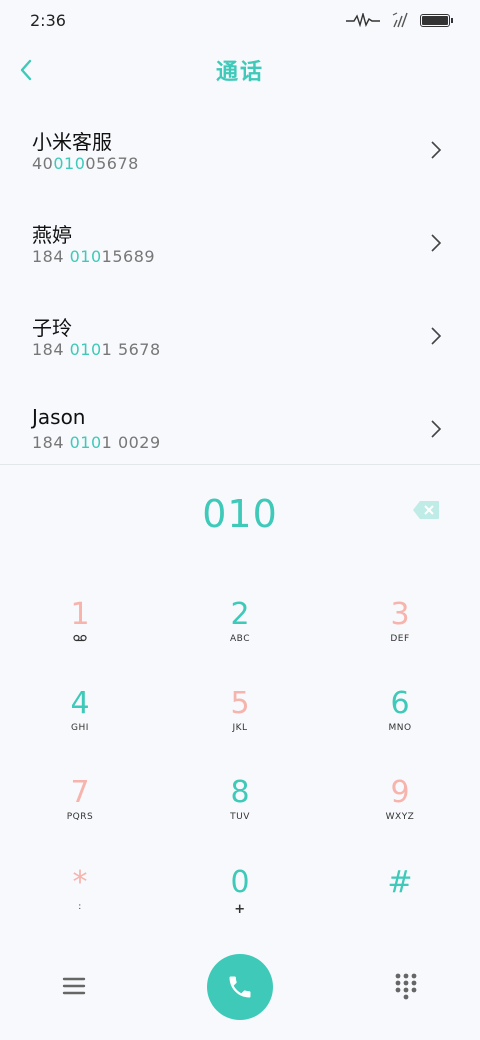  Describe the element at coordinates (400, 722) in the screenshot. I see `key-6: 6 MNO` at that location.